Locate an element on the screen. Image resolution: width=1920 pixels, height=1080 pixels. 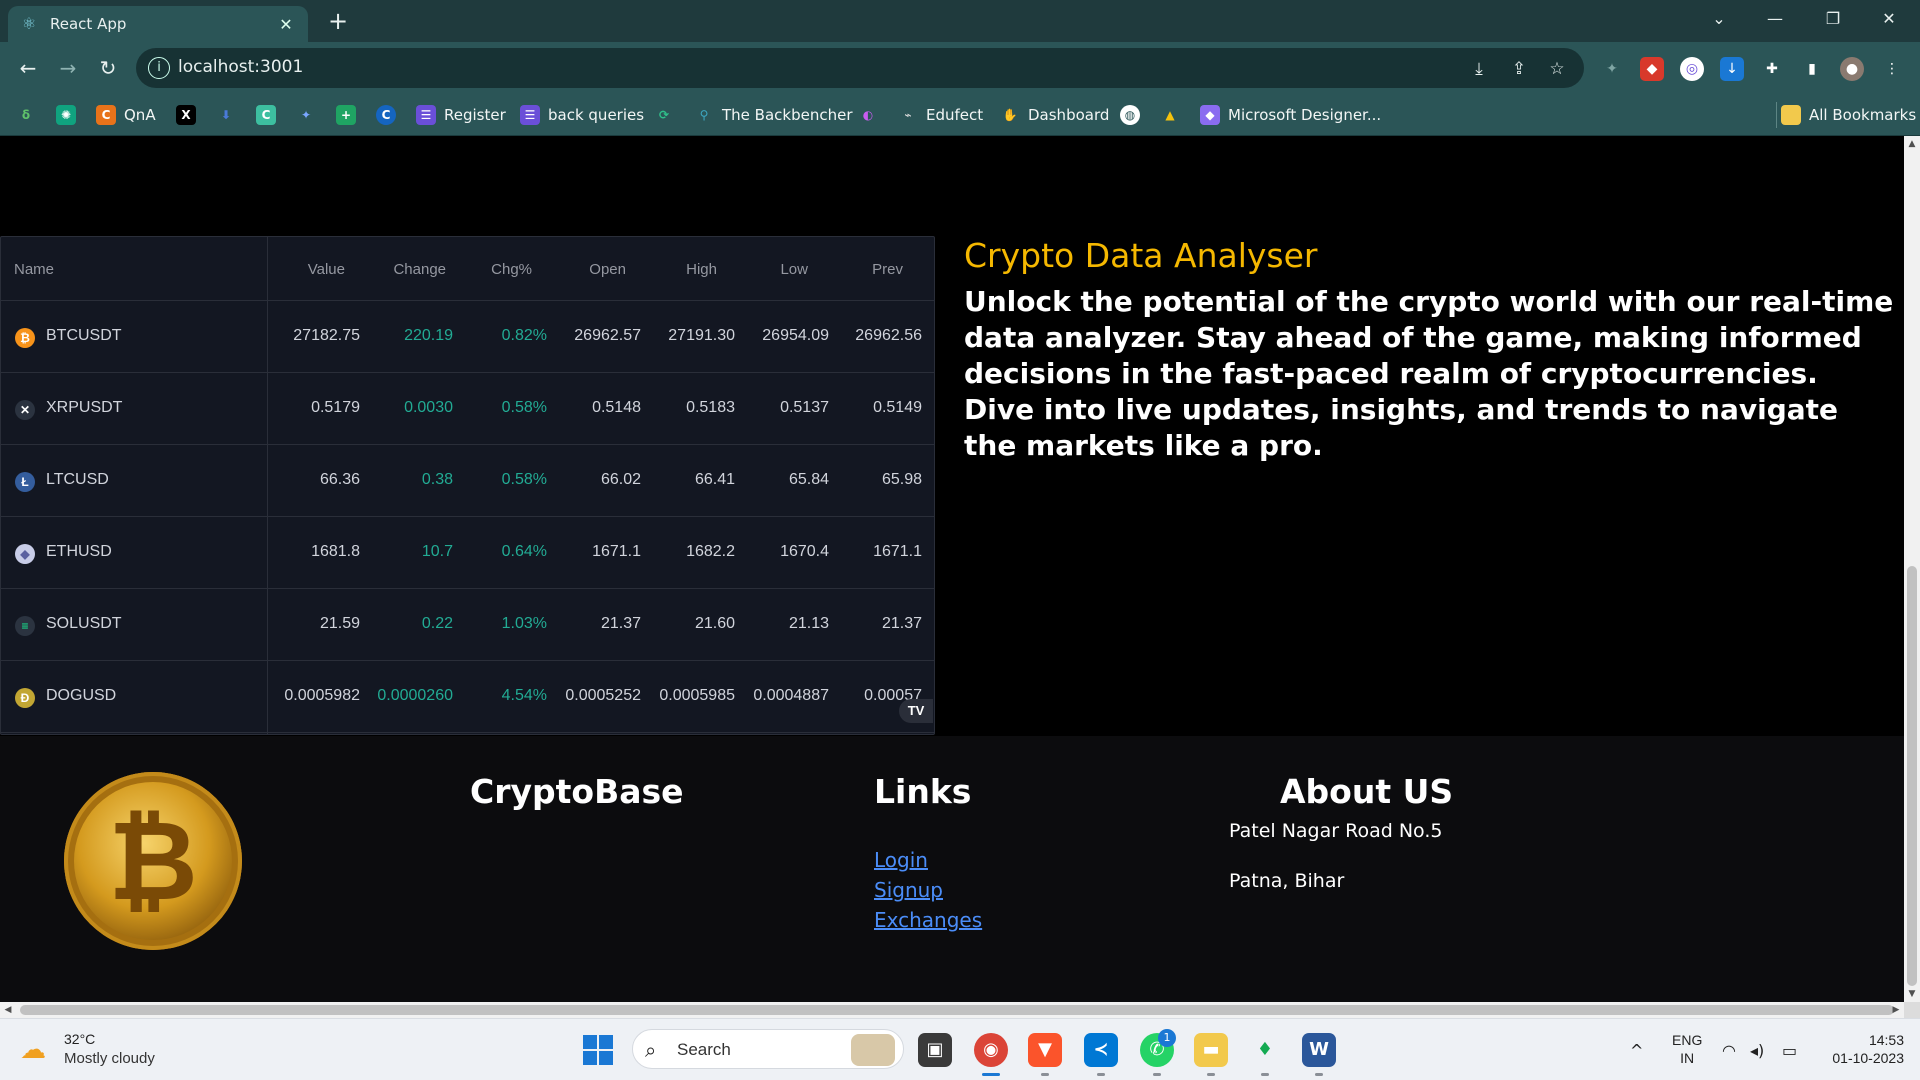
vscode-icon: ≺ is located at coordinates (1101, 1050).